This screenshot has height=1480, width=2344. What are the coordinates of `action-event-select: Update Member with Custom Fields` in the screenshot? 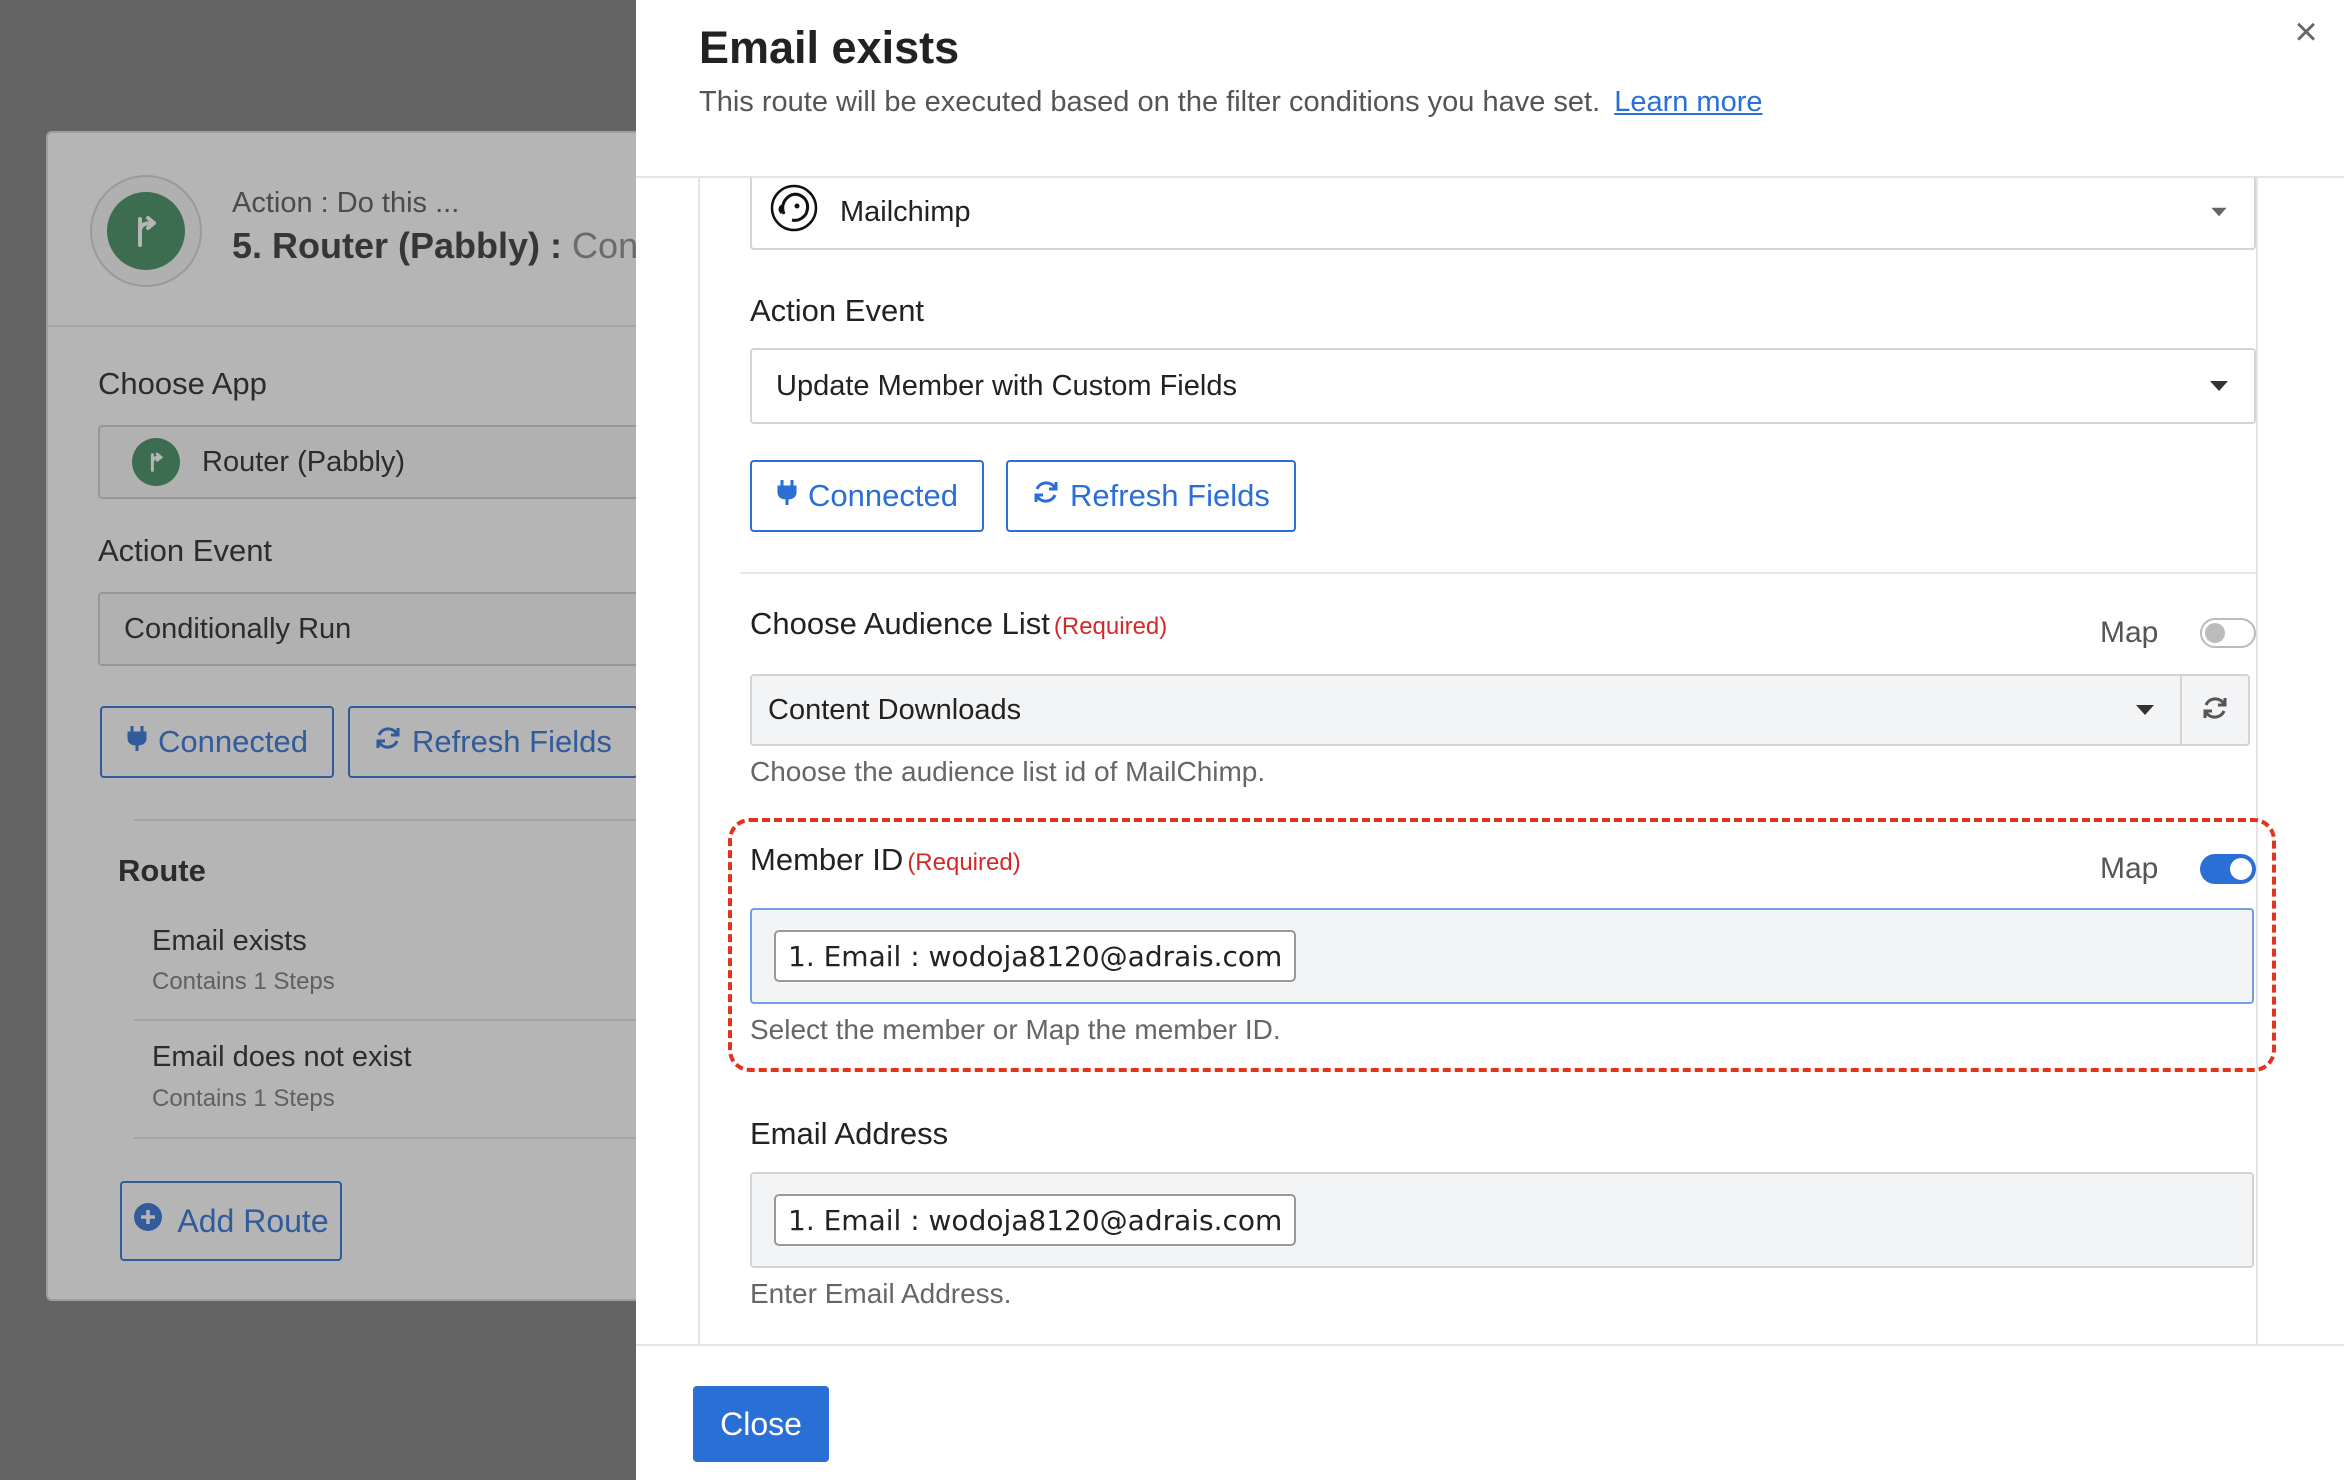 It's located at (1503, 386).